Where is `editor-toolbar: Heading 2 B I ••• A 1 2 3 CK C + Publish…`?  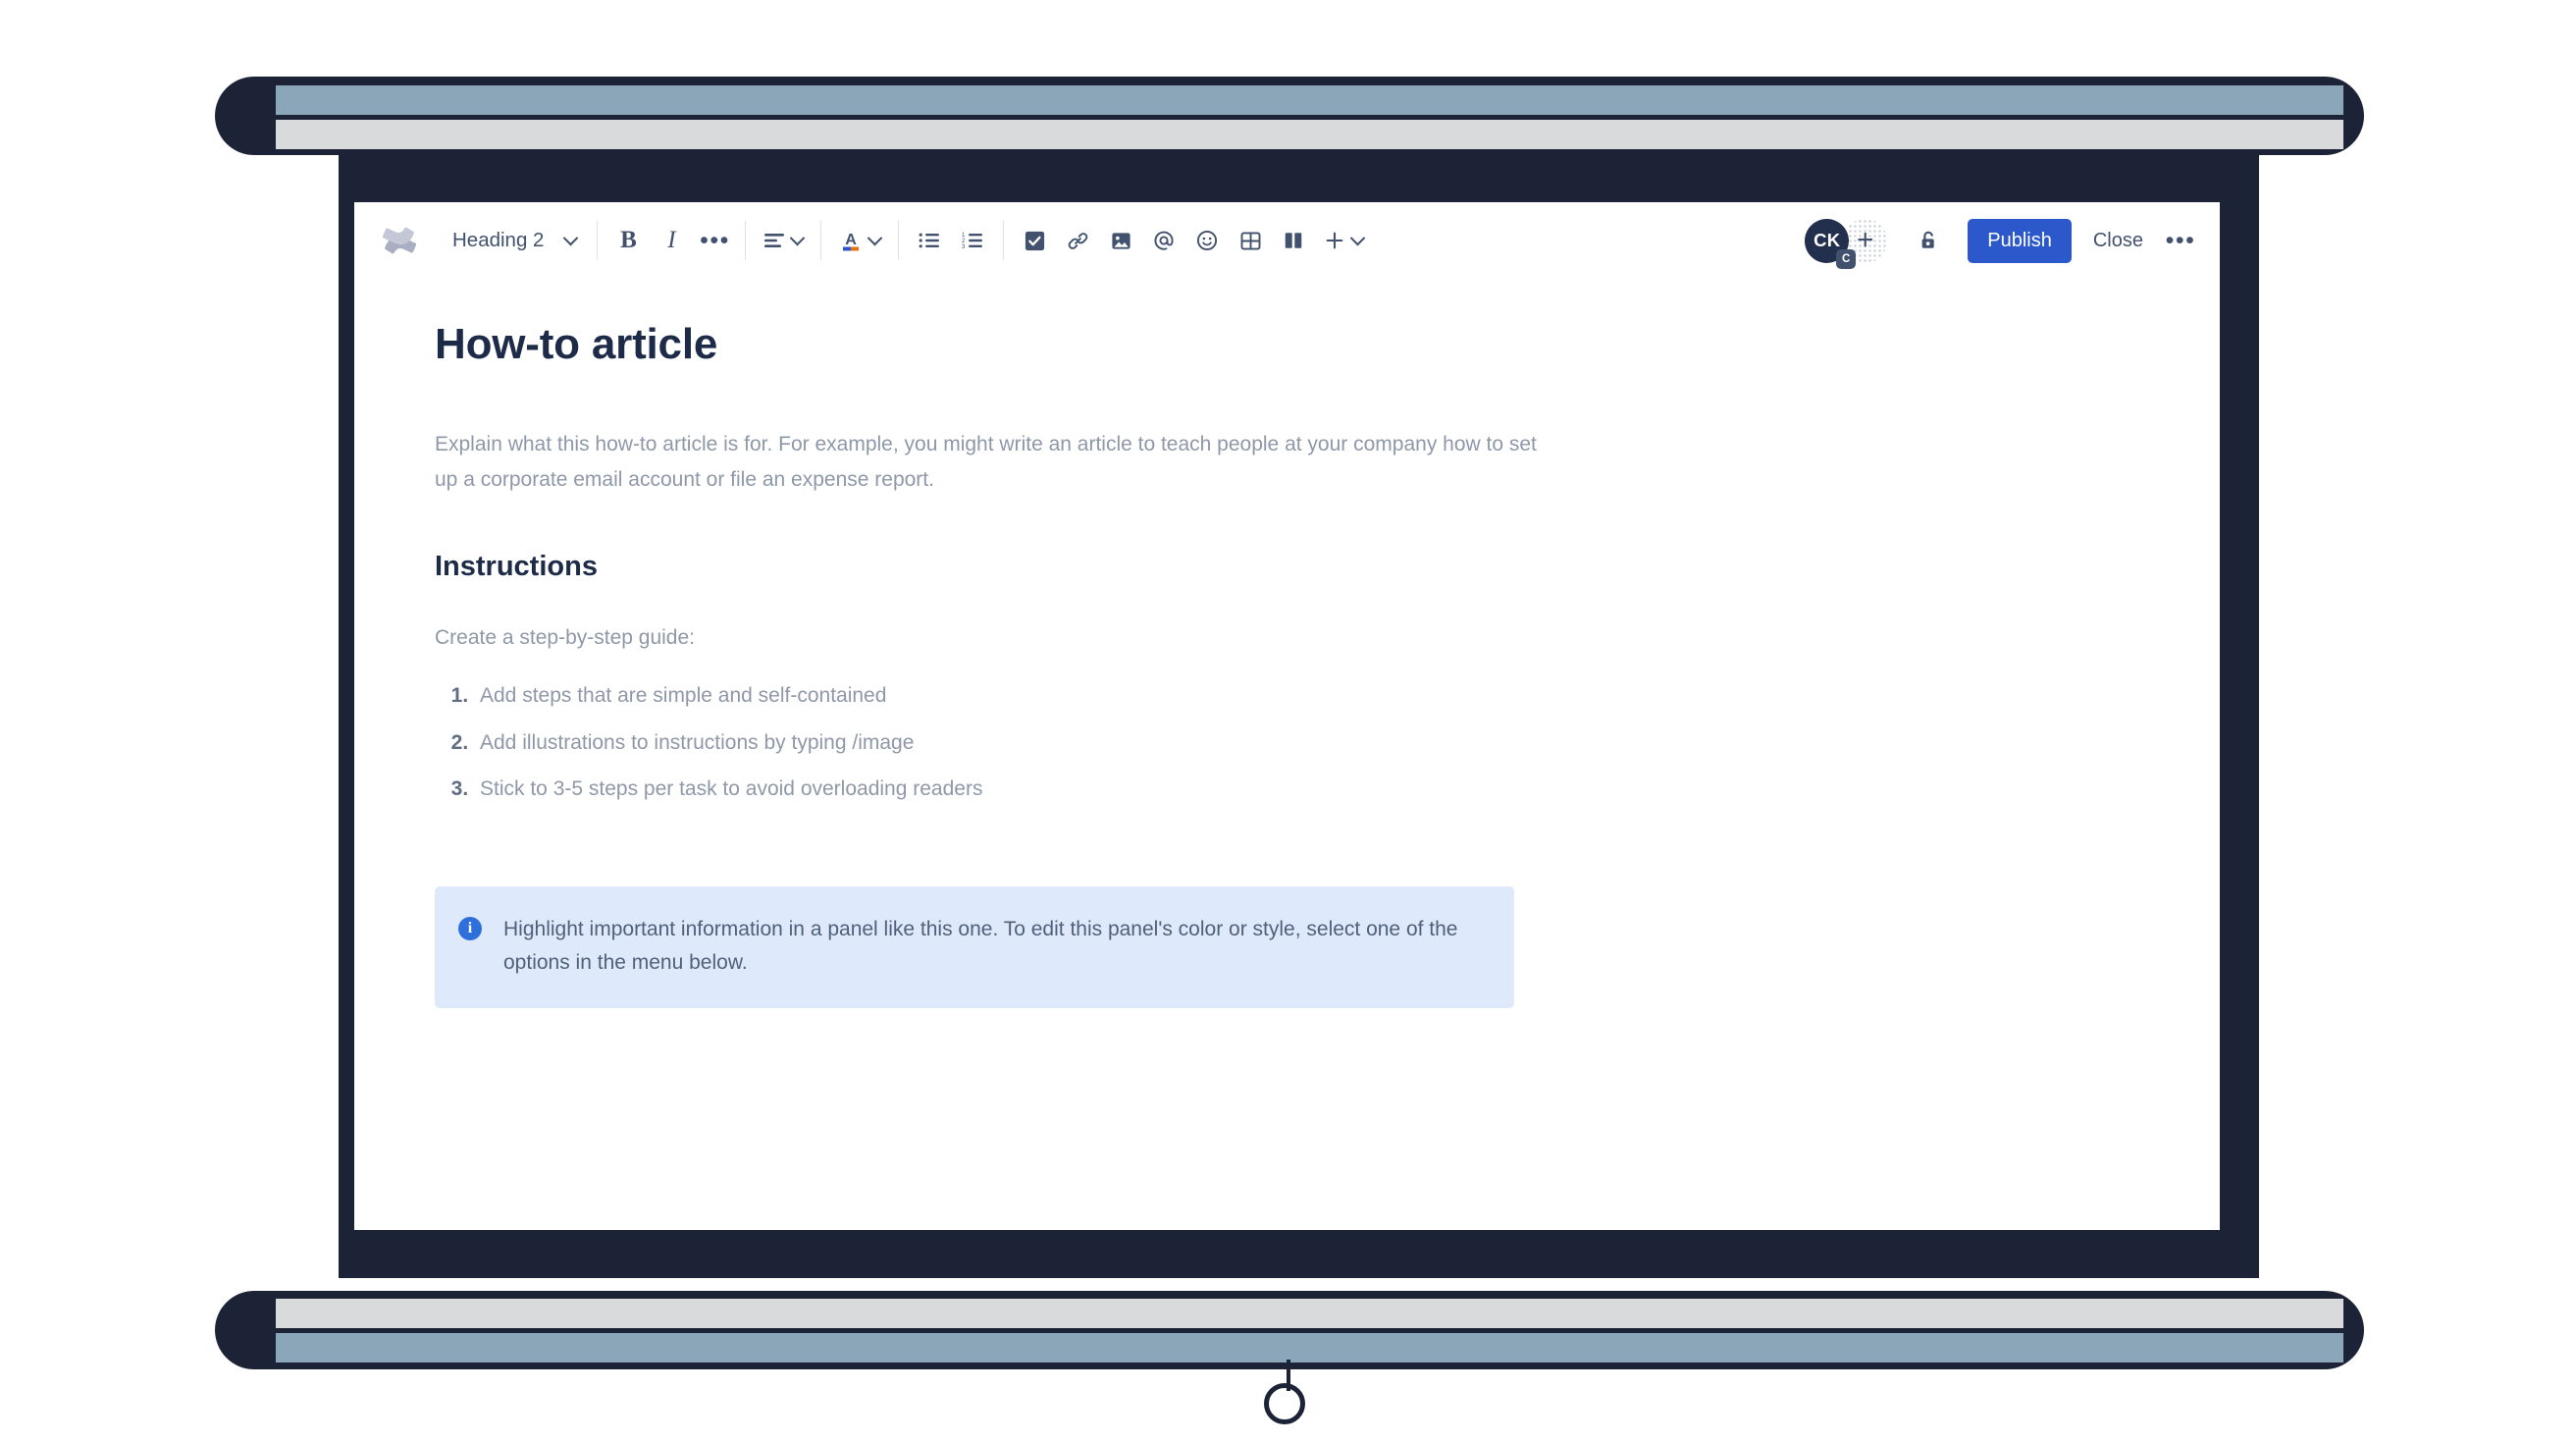
editor-toolbar: Heading 2 B I ••• A 1 2 3 CK C + Publish… is located at coordinates (1287, 240).